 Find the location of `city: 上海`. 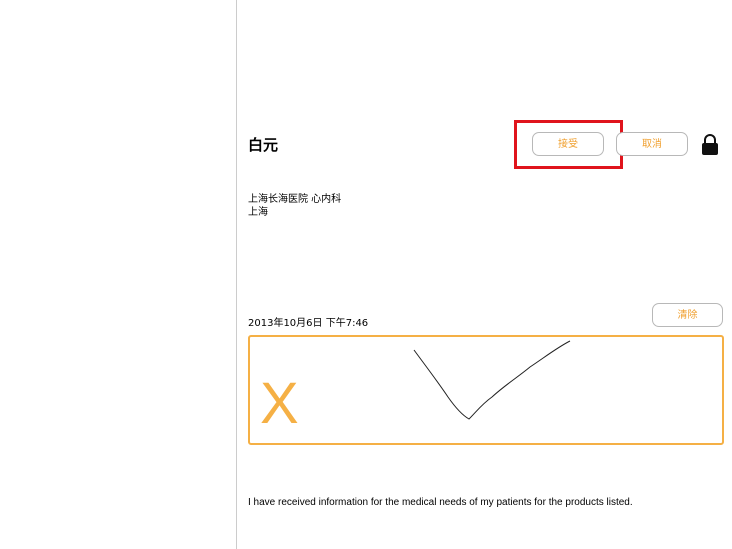

city: 上海 is located at coordinates (258, 212).